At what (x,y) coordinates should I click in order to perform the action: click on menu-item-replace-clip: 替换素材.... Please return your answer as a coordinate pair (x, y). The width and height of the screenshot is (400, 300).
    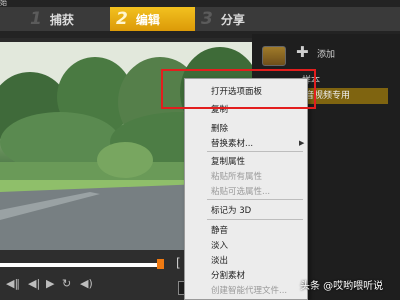
    Looking at the image, I should click on (232, 143).